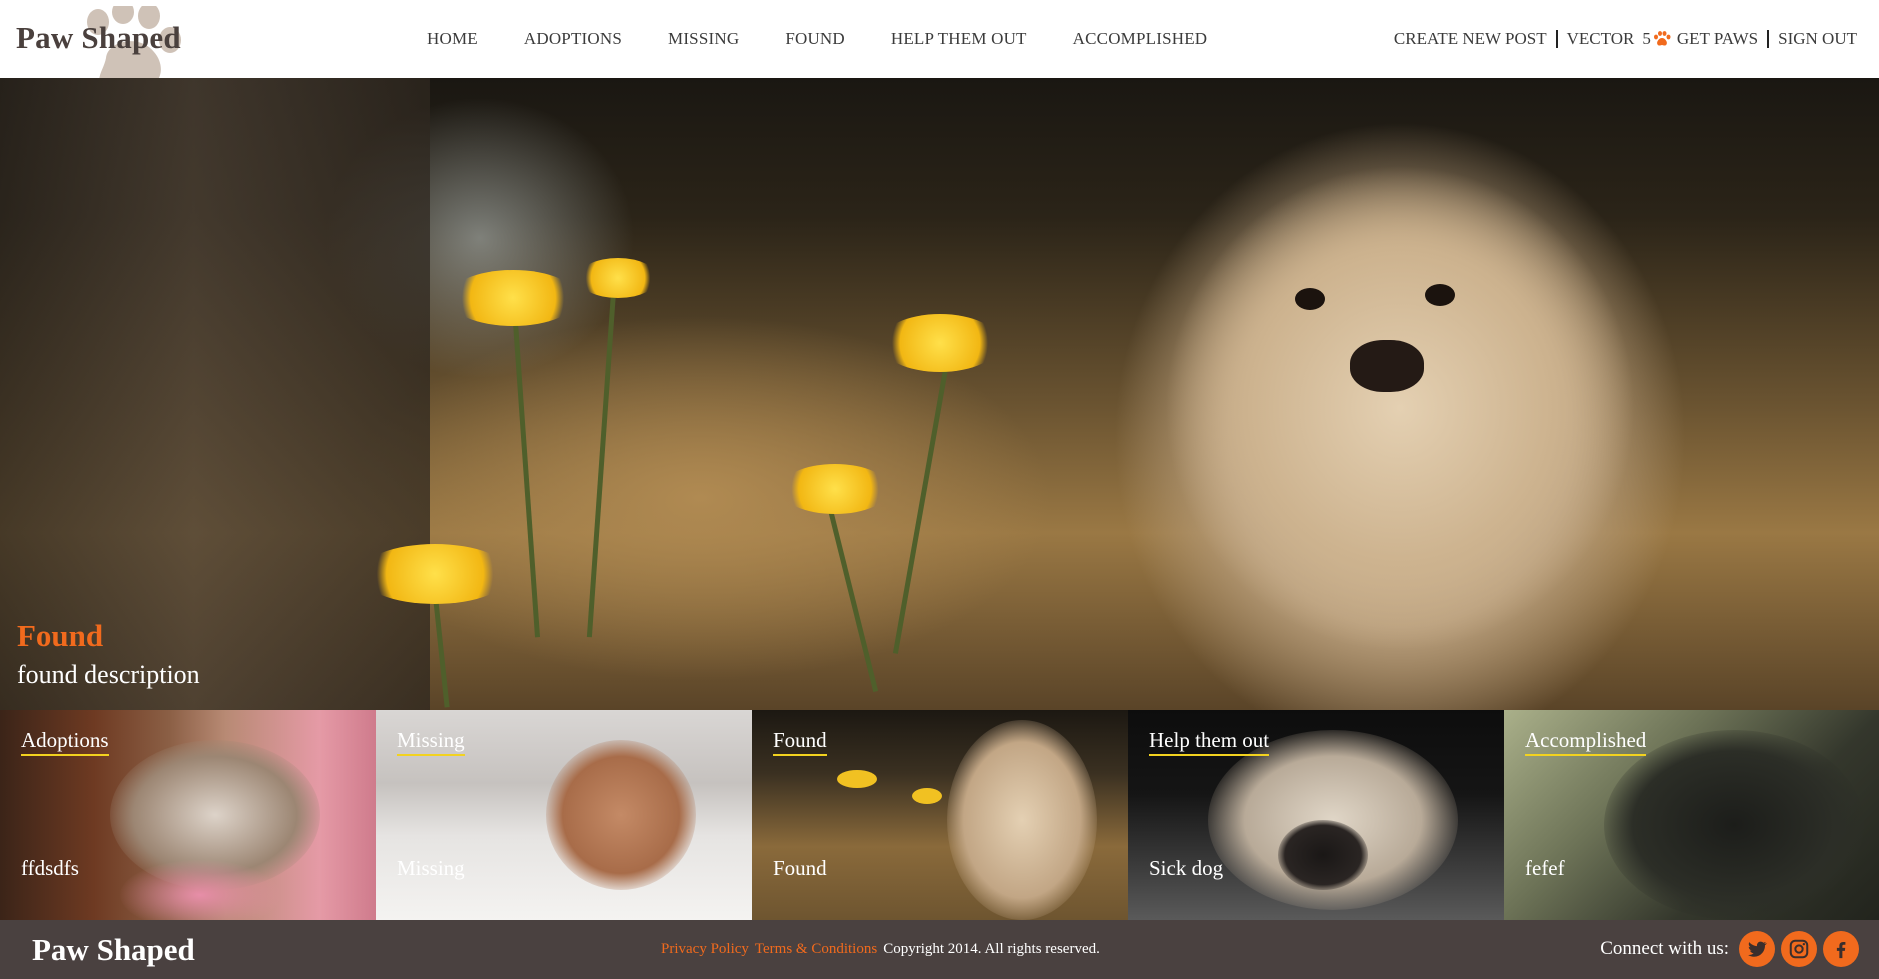 The image size is (1879, 979). I want to click on instagram-icon, so click(1799, 949).